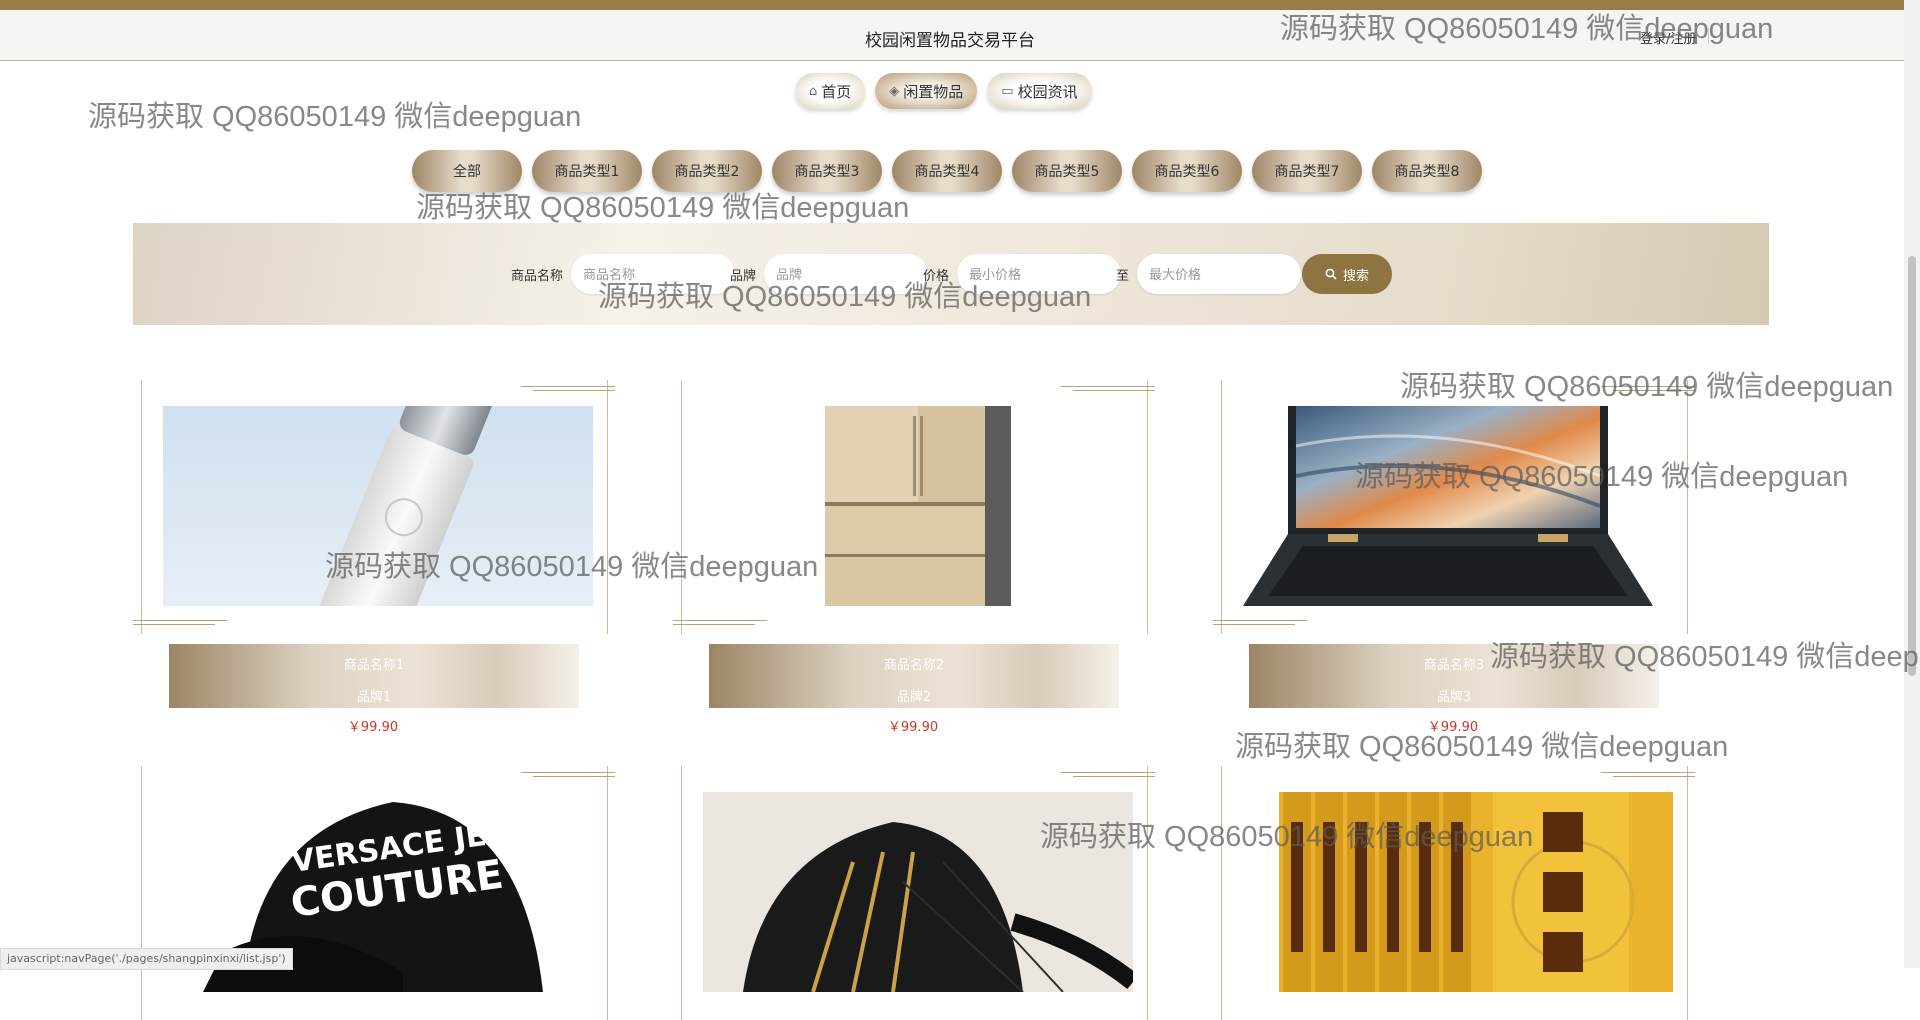  I want to click on nav-idle-items: ◈ 闲置物品, so click(926, 91).